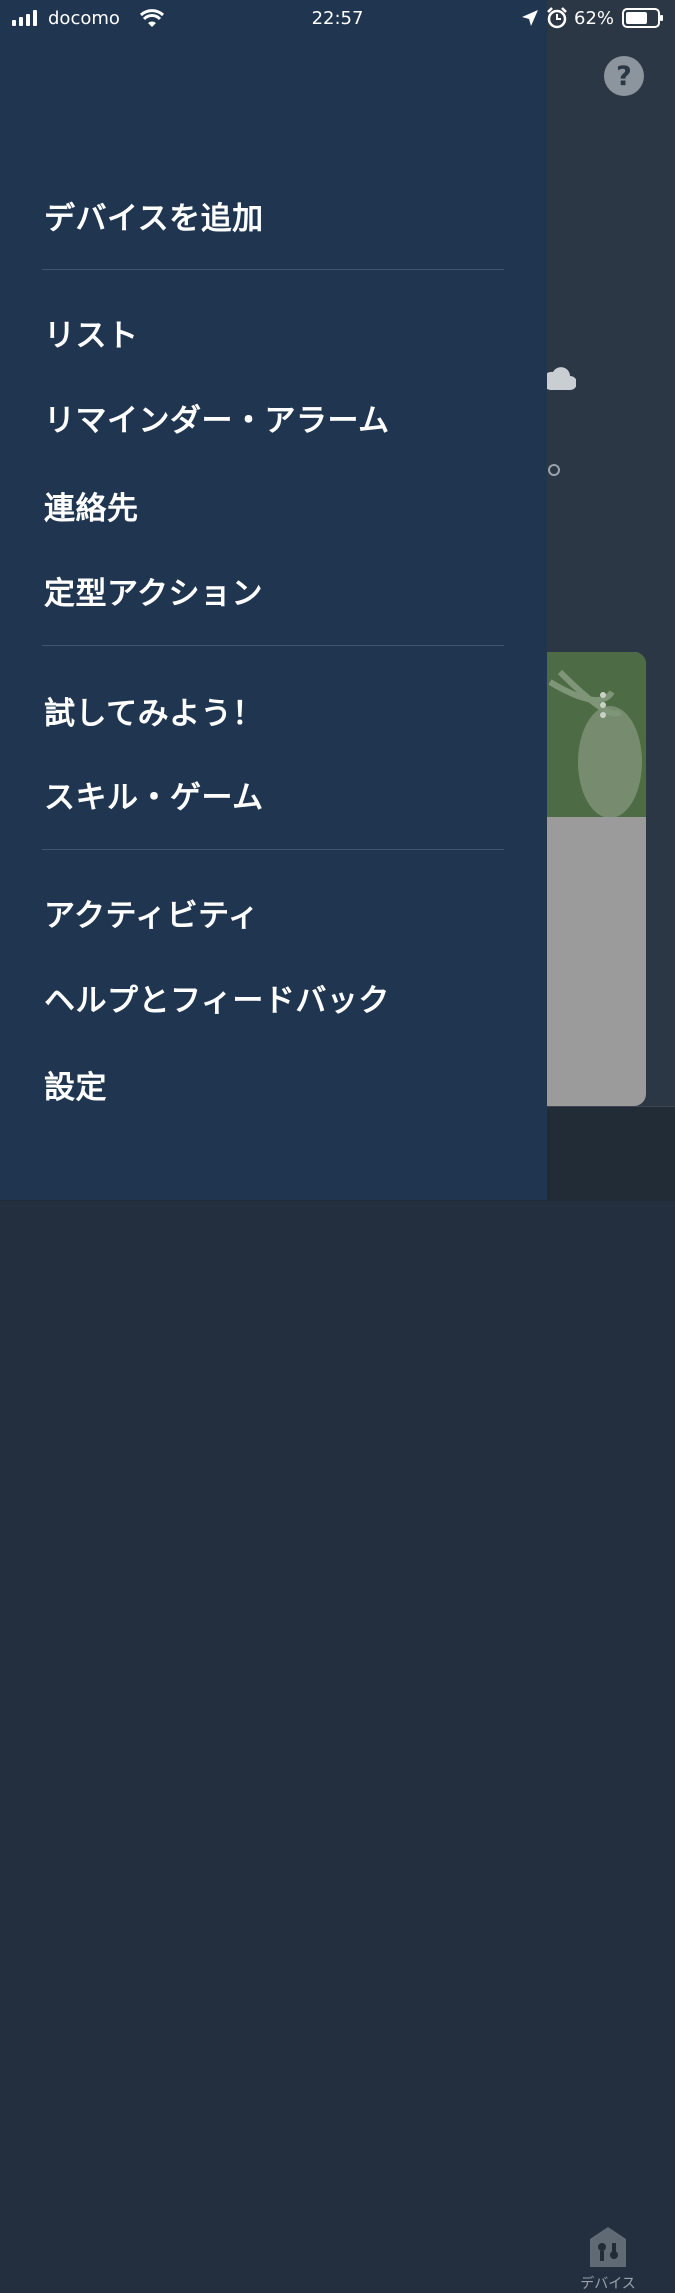 The image size is (675, 2293). Describe the element at coordinates (608, 2247) in the screenshot. I see `device-icon` at that location.